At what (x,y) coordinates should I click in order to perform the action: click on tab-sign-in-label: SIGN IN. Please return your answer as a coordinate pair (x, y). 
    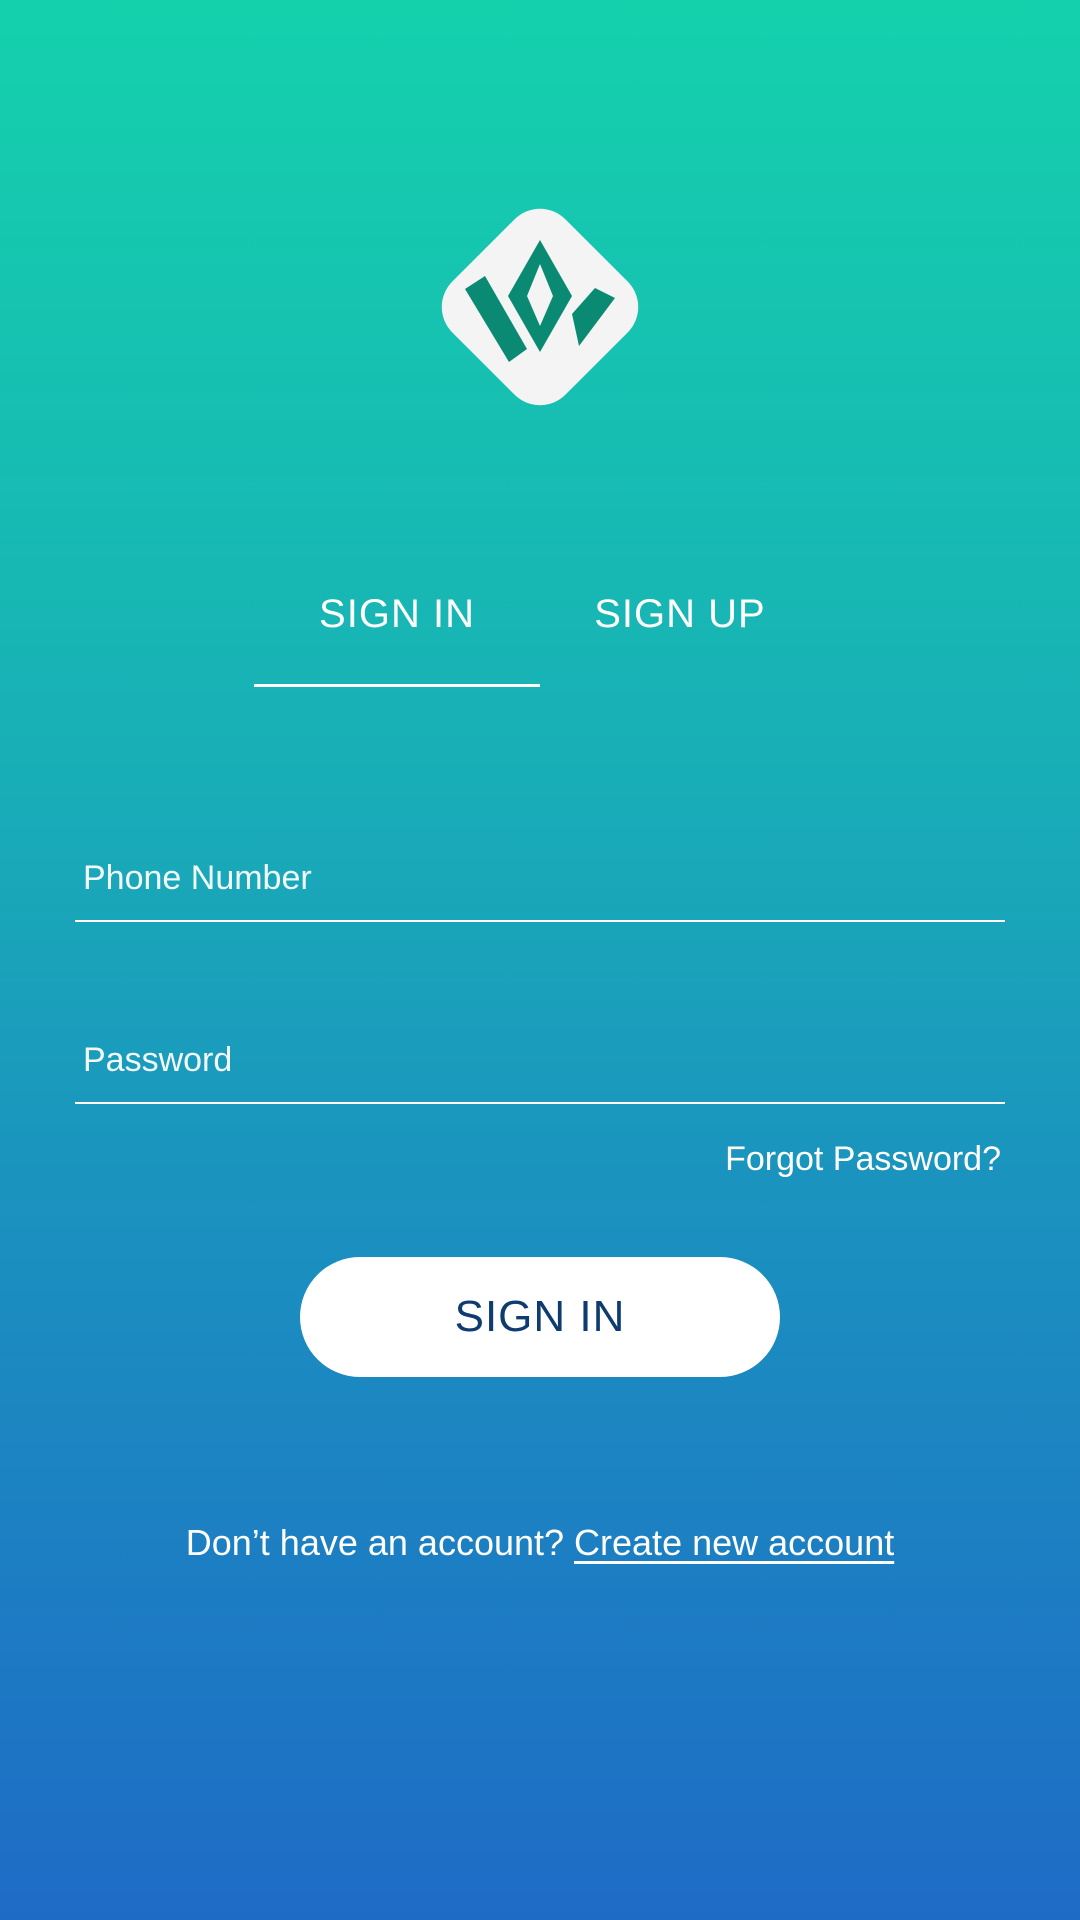
    Looking at the image, I should click on (397, 614).